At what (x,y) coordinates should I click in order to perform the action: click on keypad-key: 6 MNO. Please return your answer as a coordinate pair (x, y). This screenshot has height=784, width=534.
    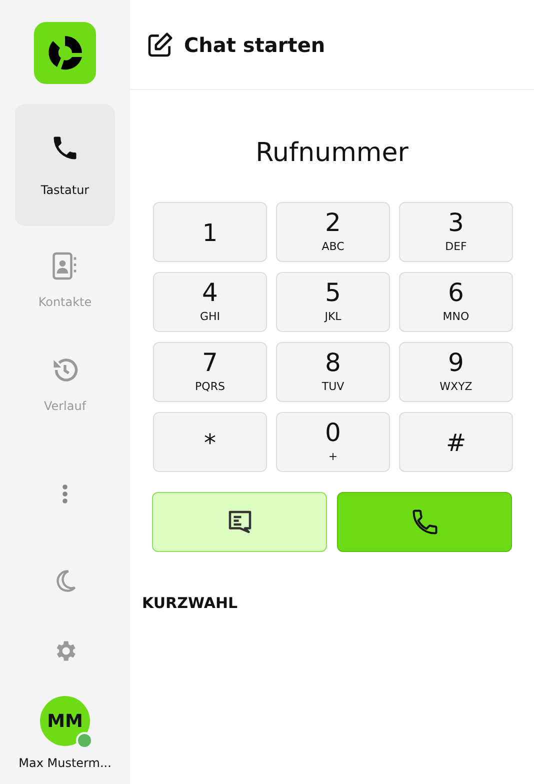
    Looking at the image, I should click on (456, 302).